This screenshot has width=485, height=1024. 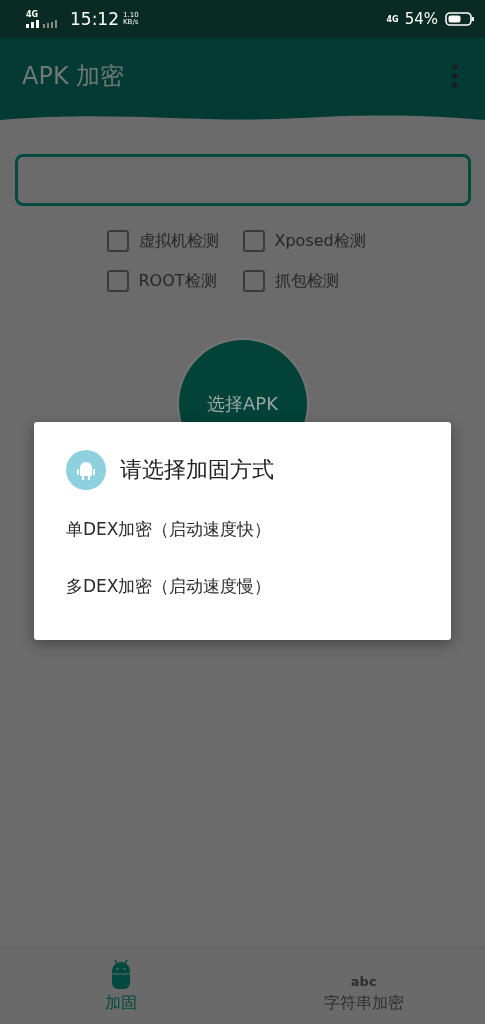 What do you see at coordinates (320, 241) in the screenshot?
I see `checkbox-label: Xposed检测` at bounding box center [320, 241].